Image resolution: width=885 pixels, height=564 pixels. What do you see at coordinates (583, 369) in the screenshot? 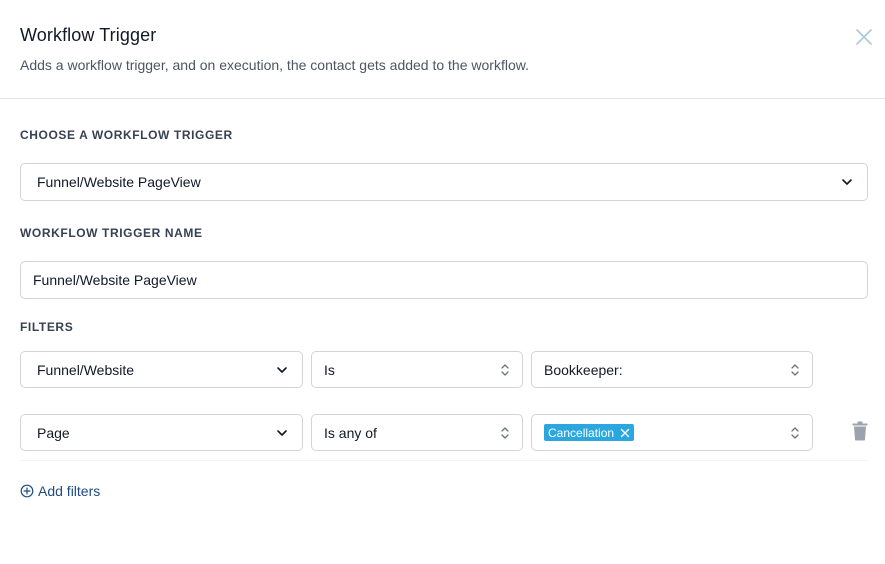
I see `filter-1-value: Bookkeeper:` at bounding box center [583, 369].